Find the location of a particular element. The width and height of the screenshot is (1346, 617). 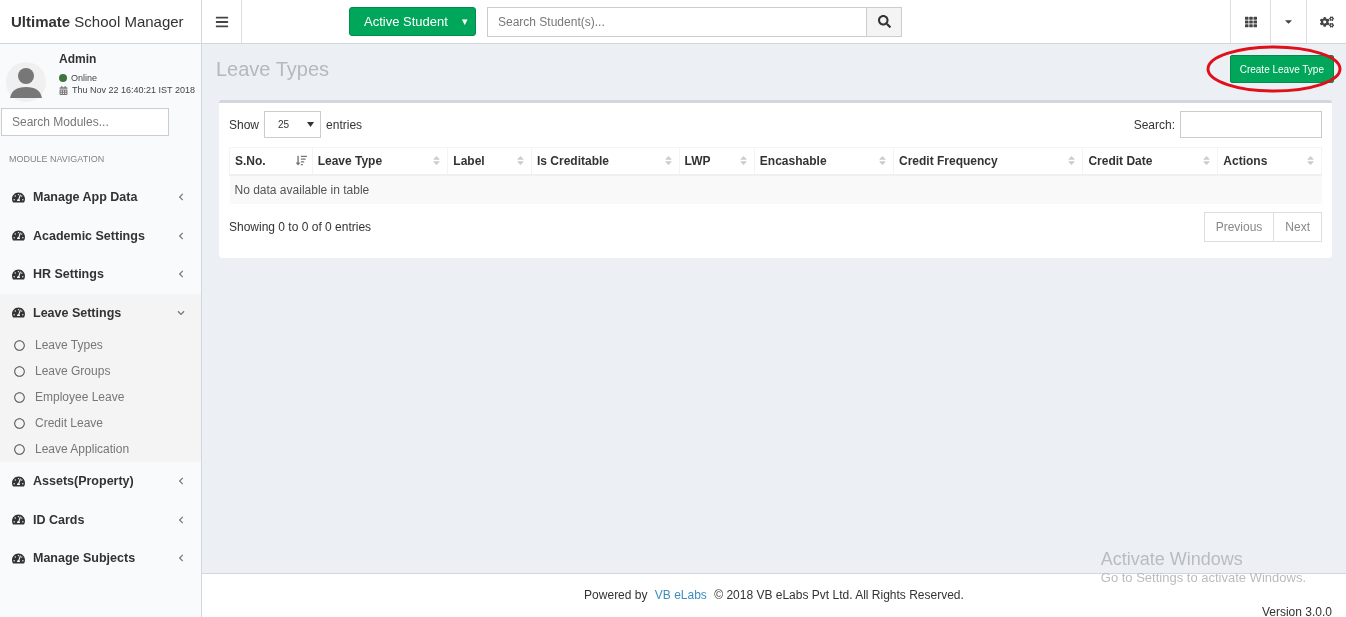

nav-subitem: Leave Groups is located at coordinates (100, 371).